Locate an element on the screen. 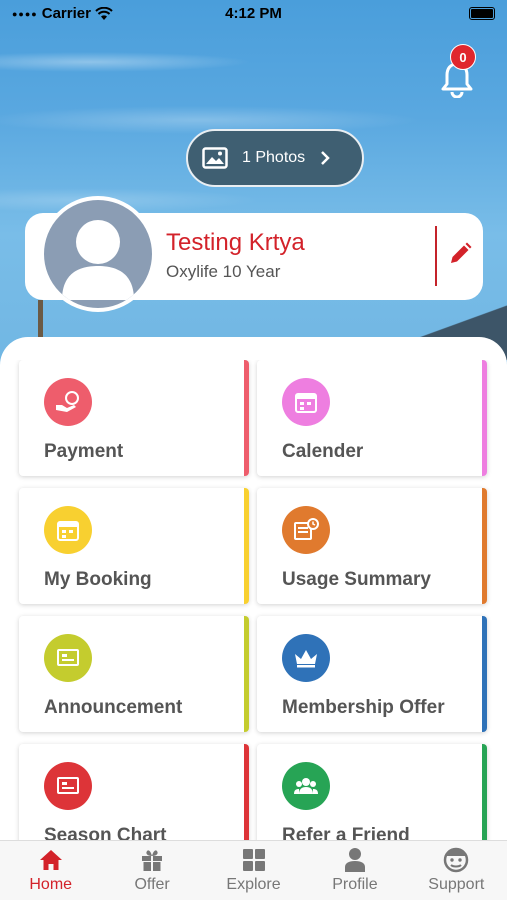 The height and width of the screenshot is (900, 507). usage-summary-tile: Usage Summary is located at coordinates (372, 546).